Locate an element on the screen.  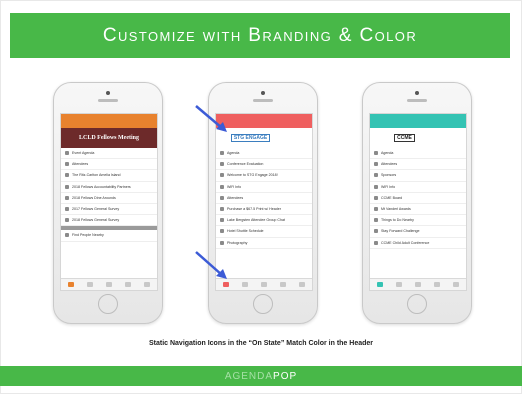
menu-item: Sponsors is located at coordinates (418, 176).